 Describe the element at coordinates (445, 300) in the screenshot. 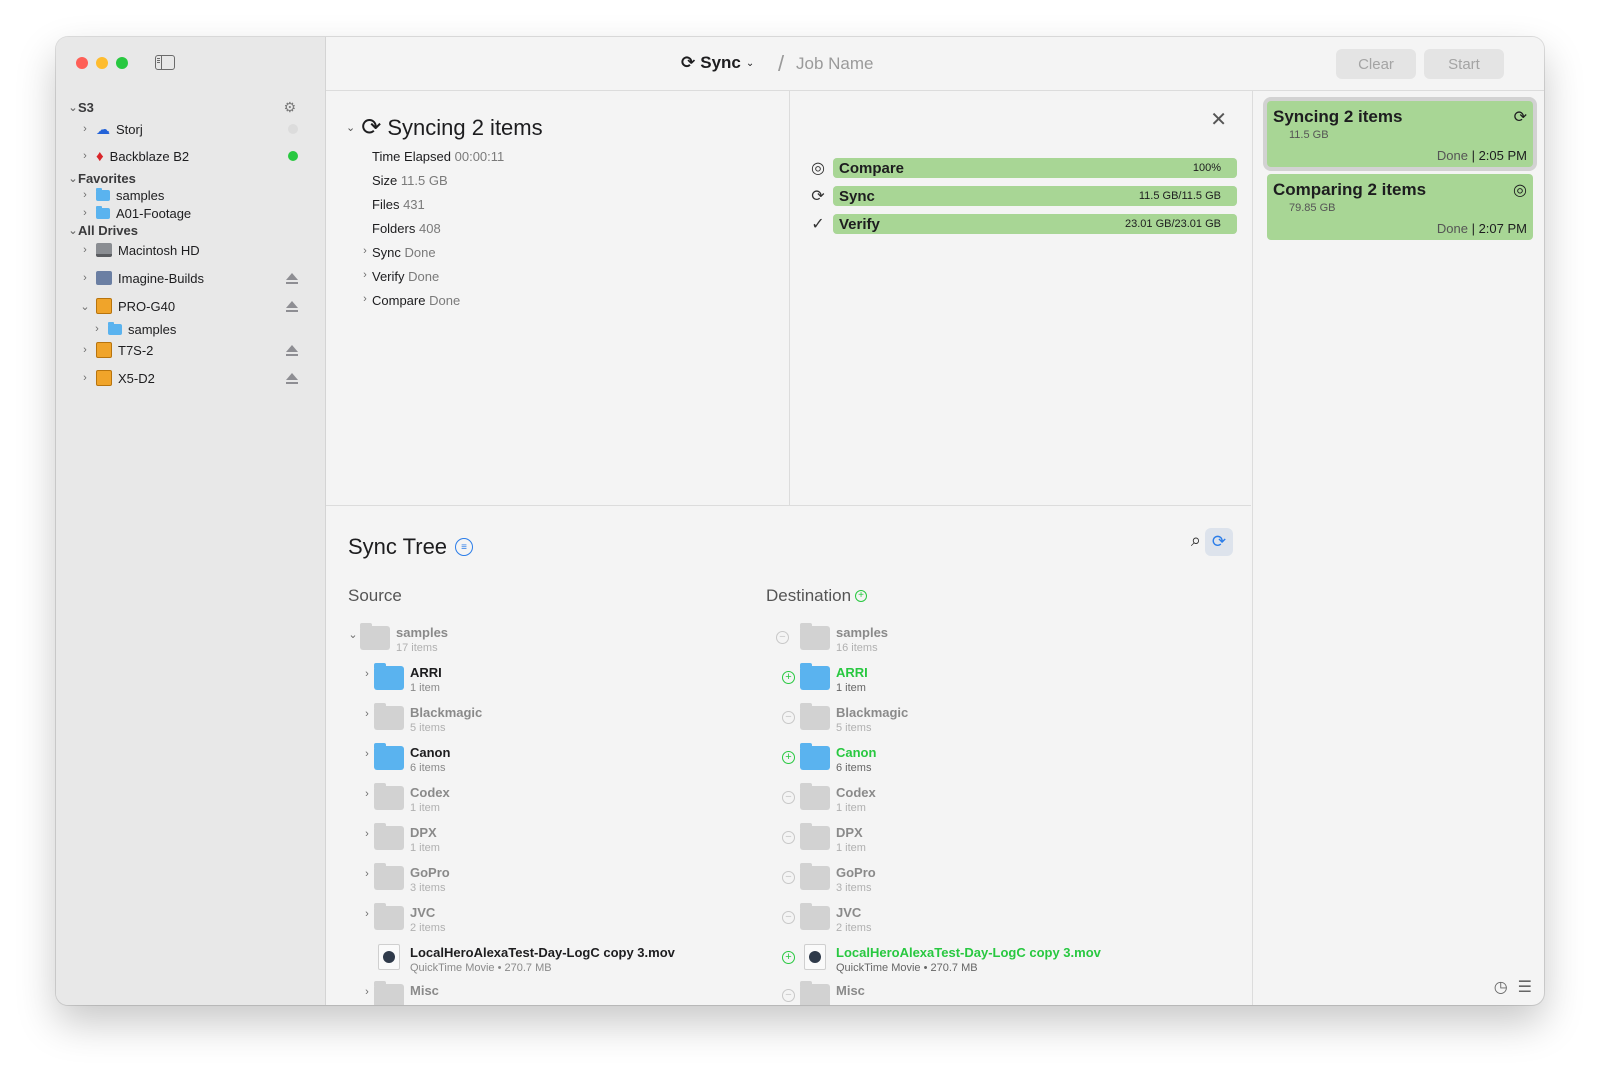

I see `phase-status: Done` at that location.